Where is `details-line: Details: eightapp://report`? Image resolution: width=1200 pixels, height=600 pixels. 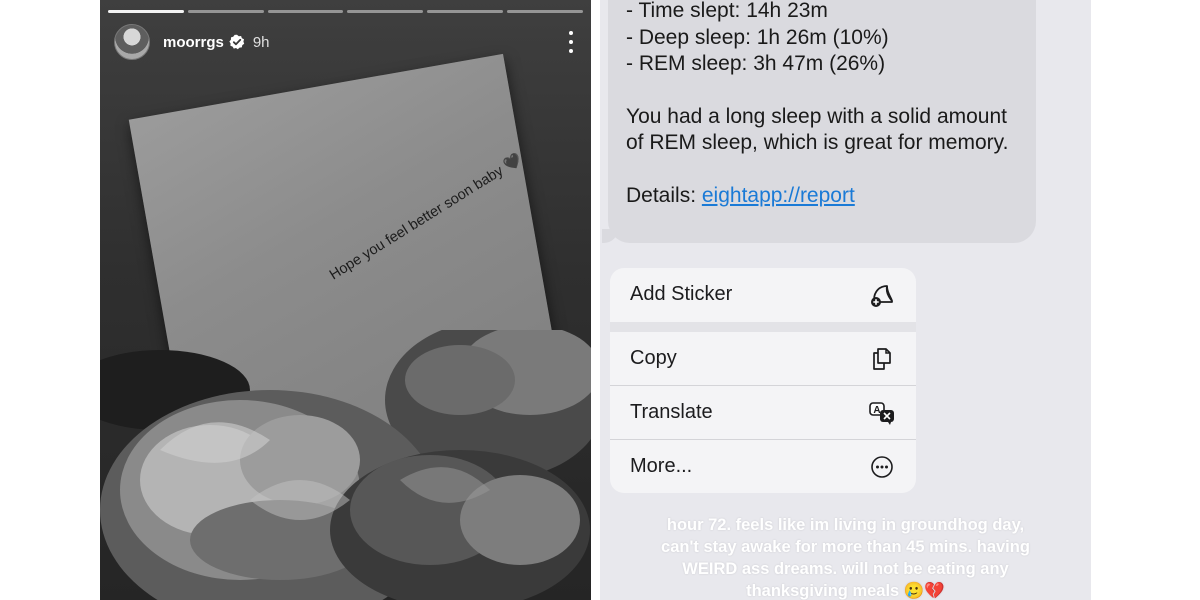
details-line: Details: eightapp://report is located at coordinates (822, 196).